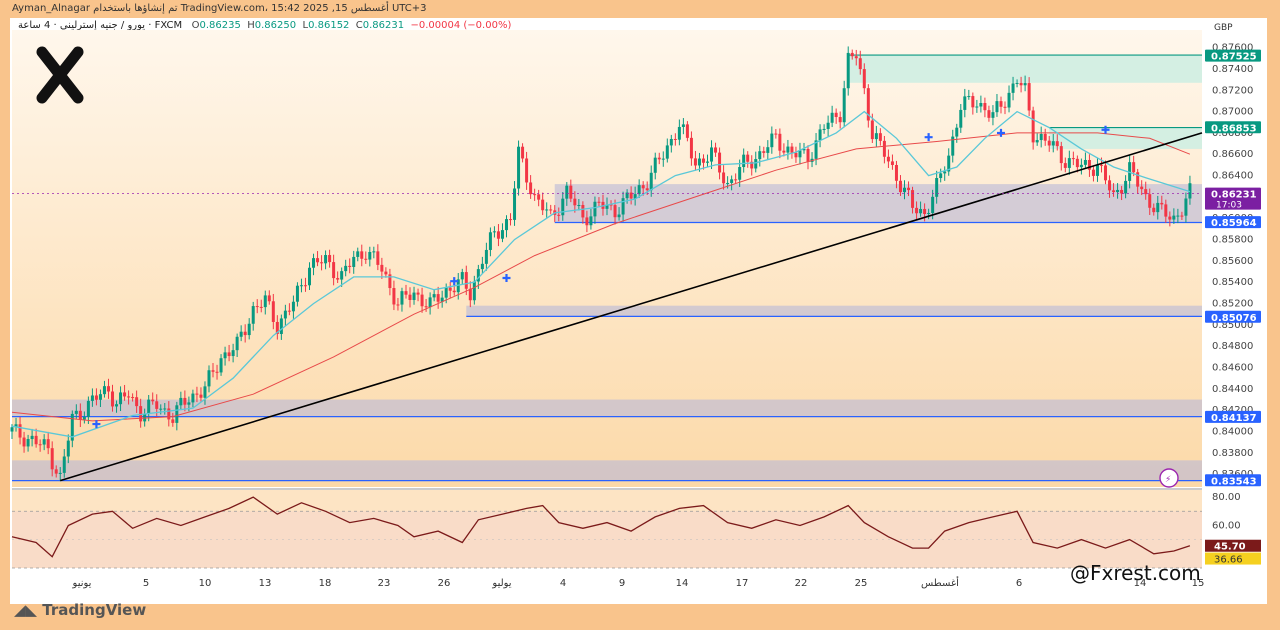  I want to click on price-tag-label: 0.86853, so click(1234, 128).